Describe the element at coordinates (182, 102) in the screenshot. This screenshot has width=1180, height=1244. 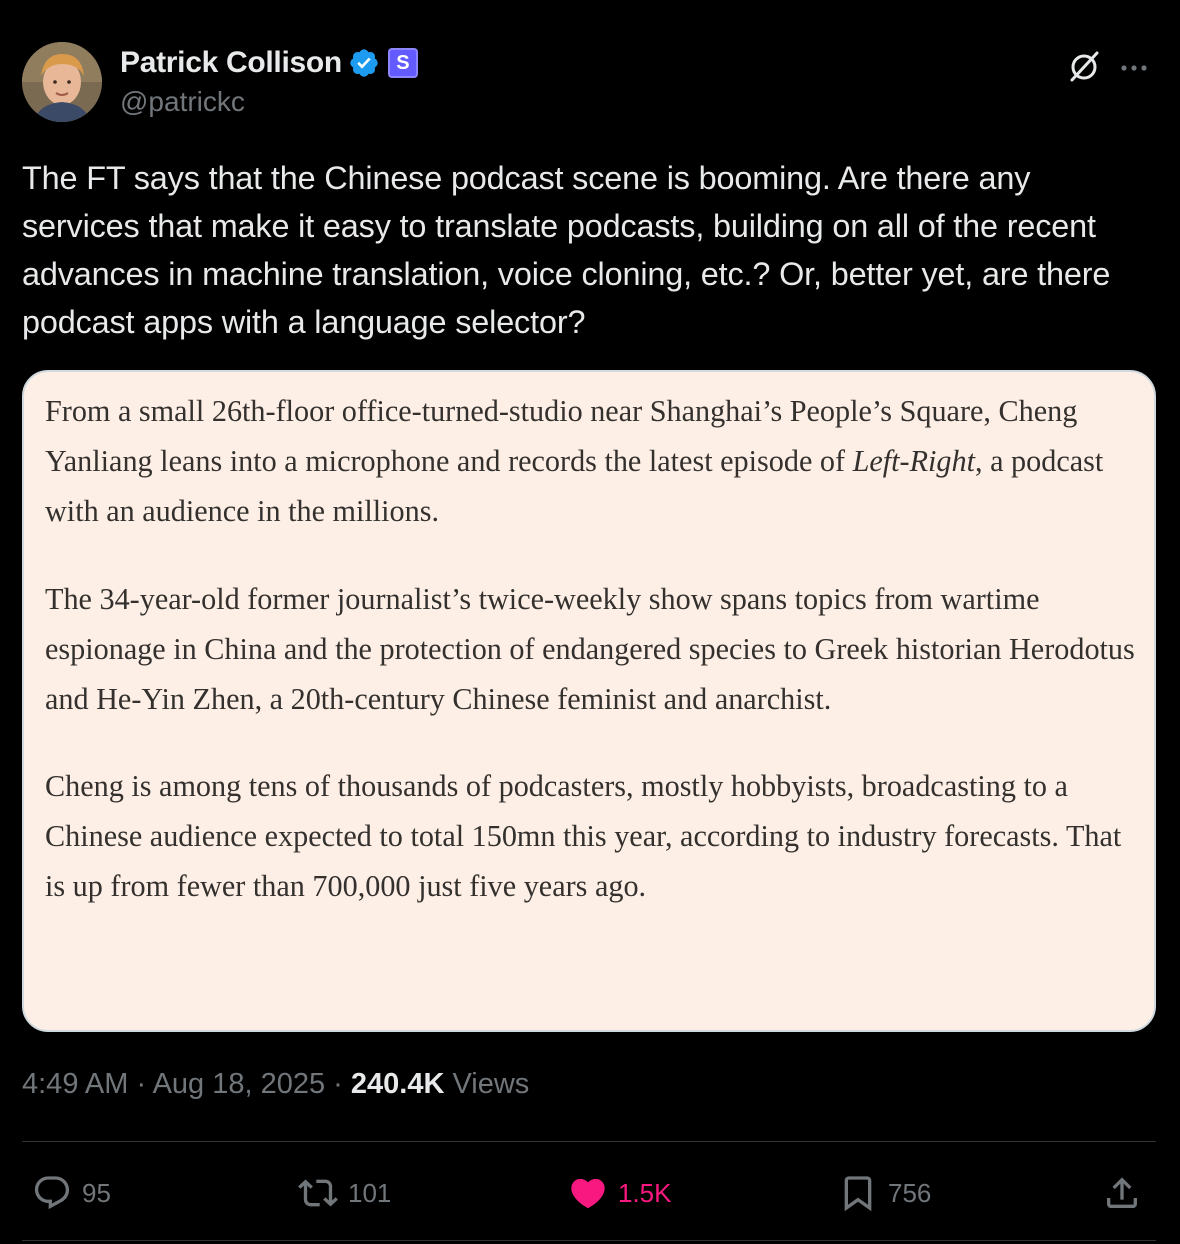
I see `author-handle: @patrickc` at that location.